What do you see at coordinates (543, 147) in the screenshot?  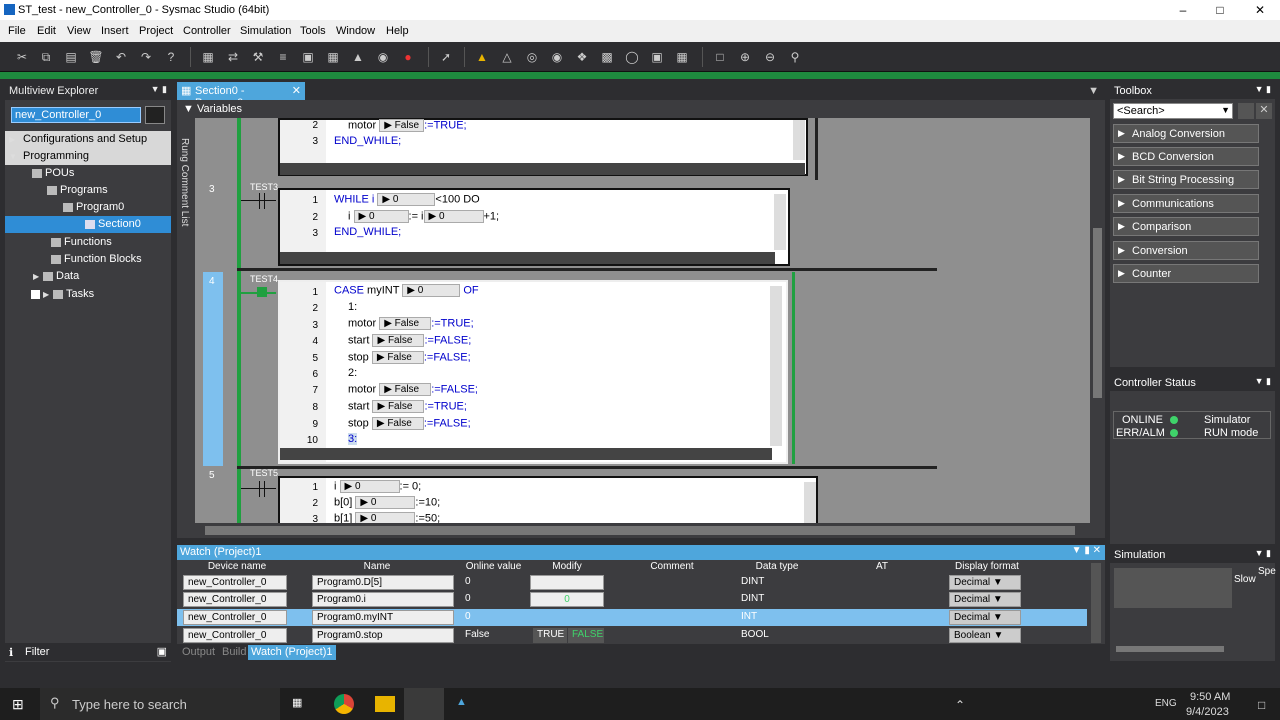 I see `st-block-rung2: 2 motor ▶ False:=TRUE; 3 END_WHILE;` at bounding box center [543, 147].